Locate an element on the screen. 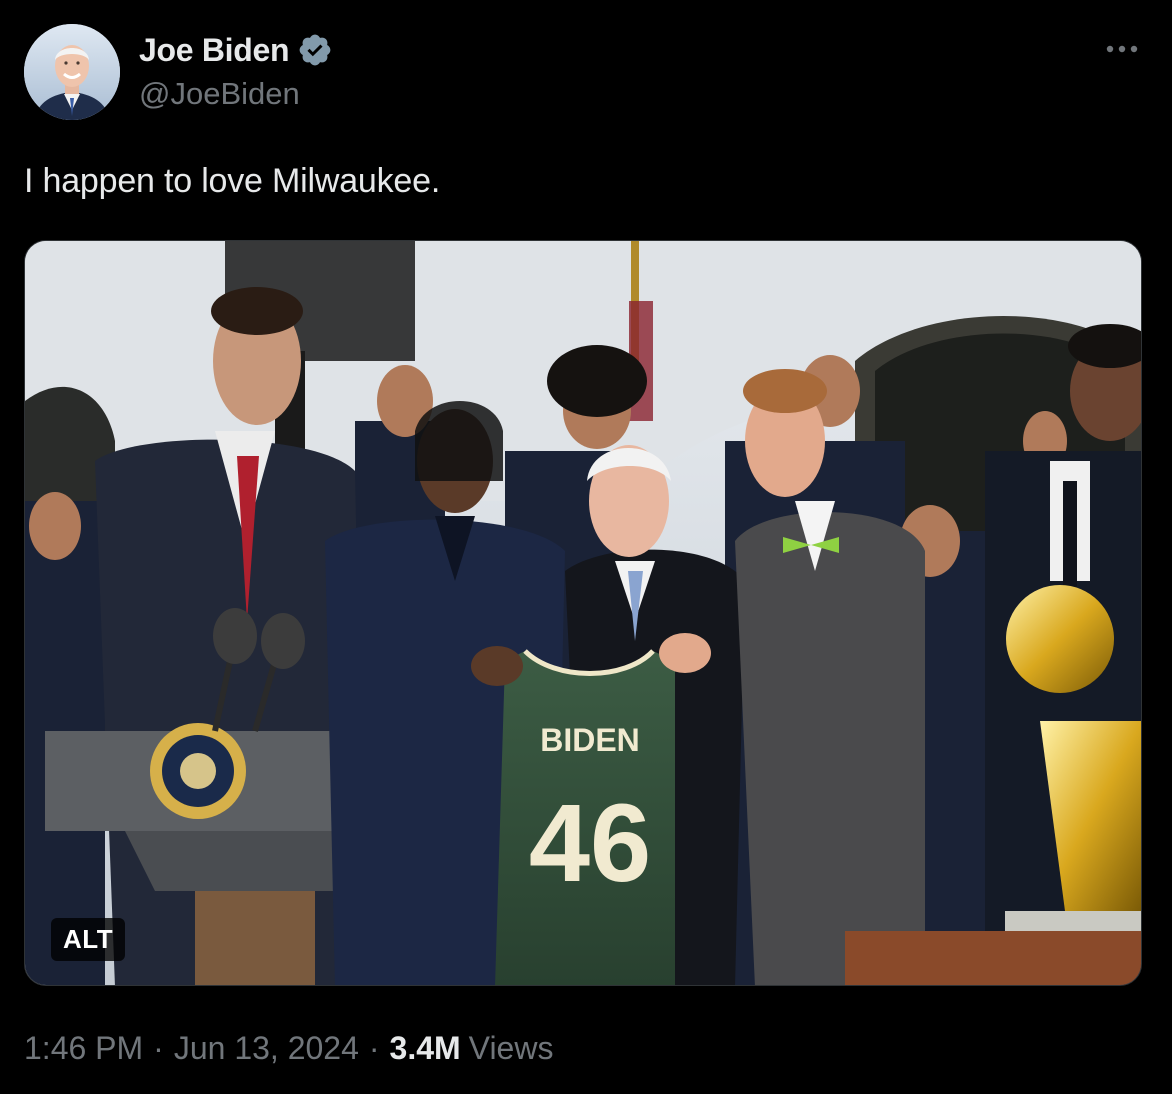 The image size is (1172, 1094). more-horizontal-icon is located at coordinates (1122, 49).